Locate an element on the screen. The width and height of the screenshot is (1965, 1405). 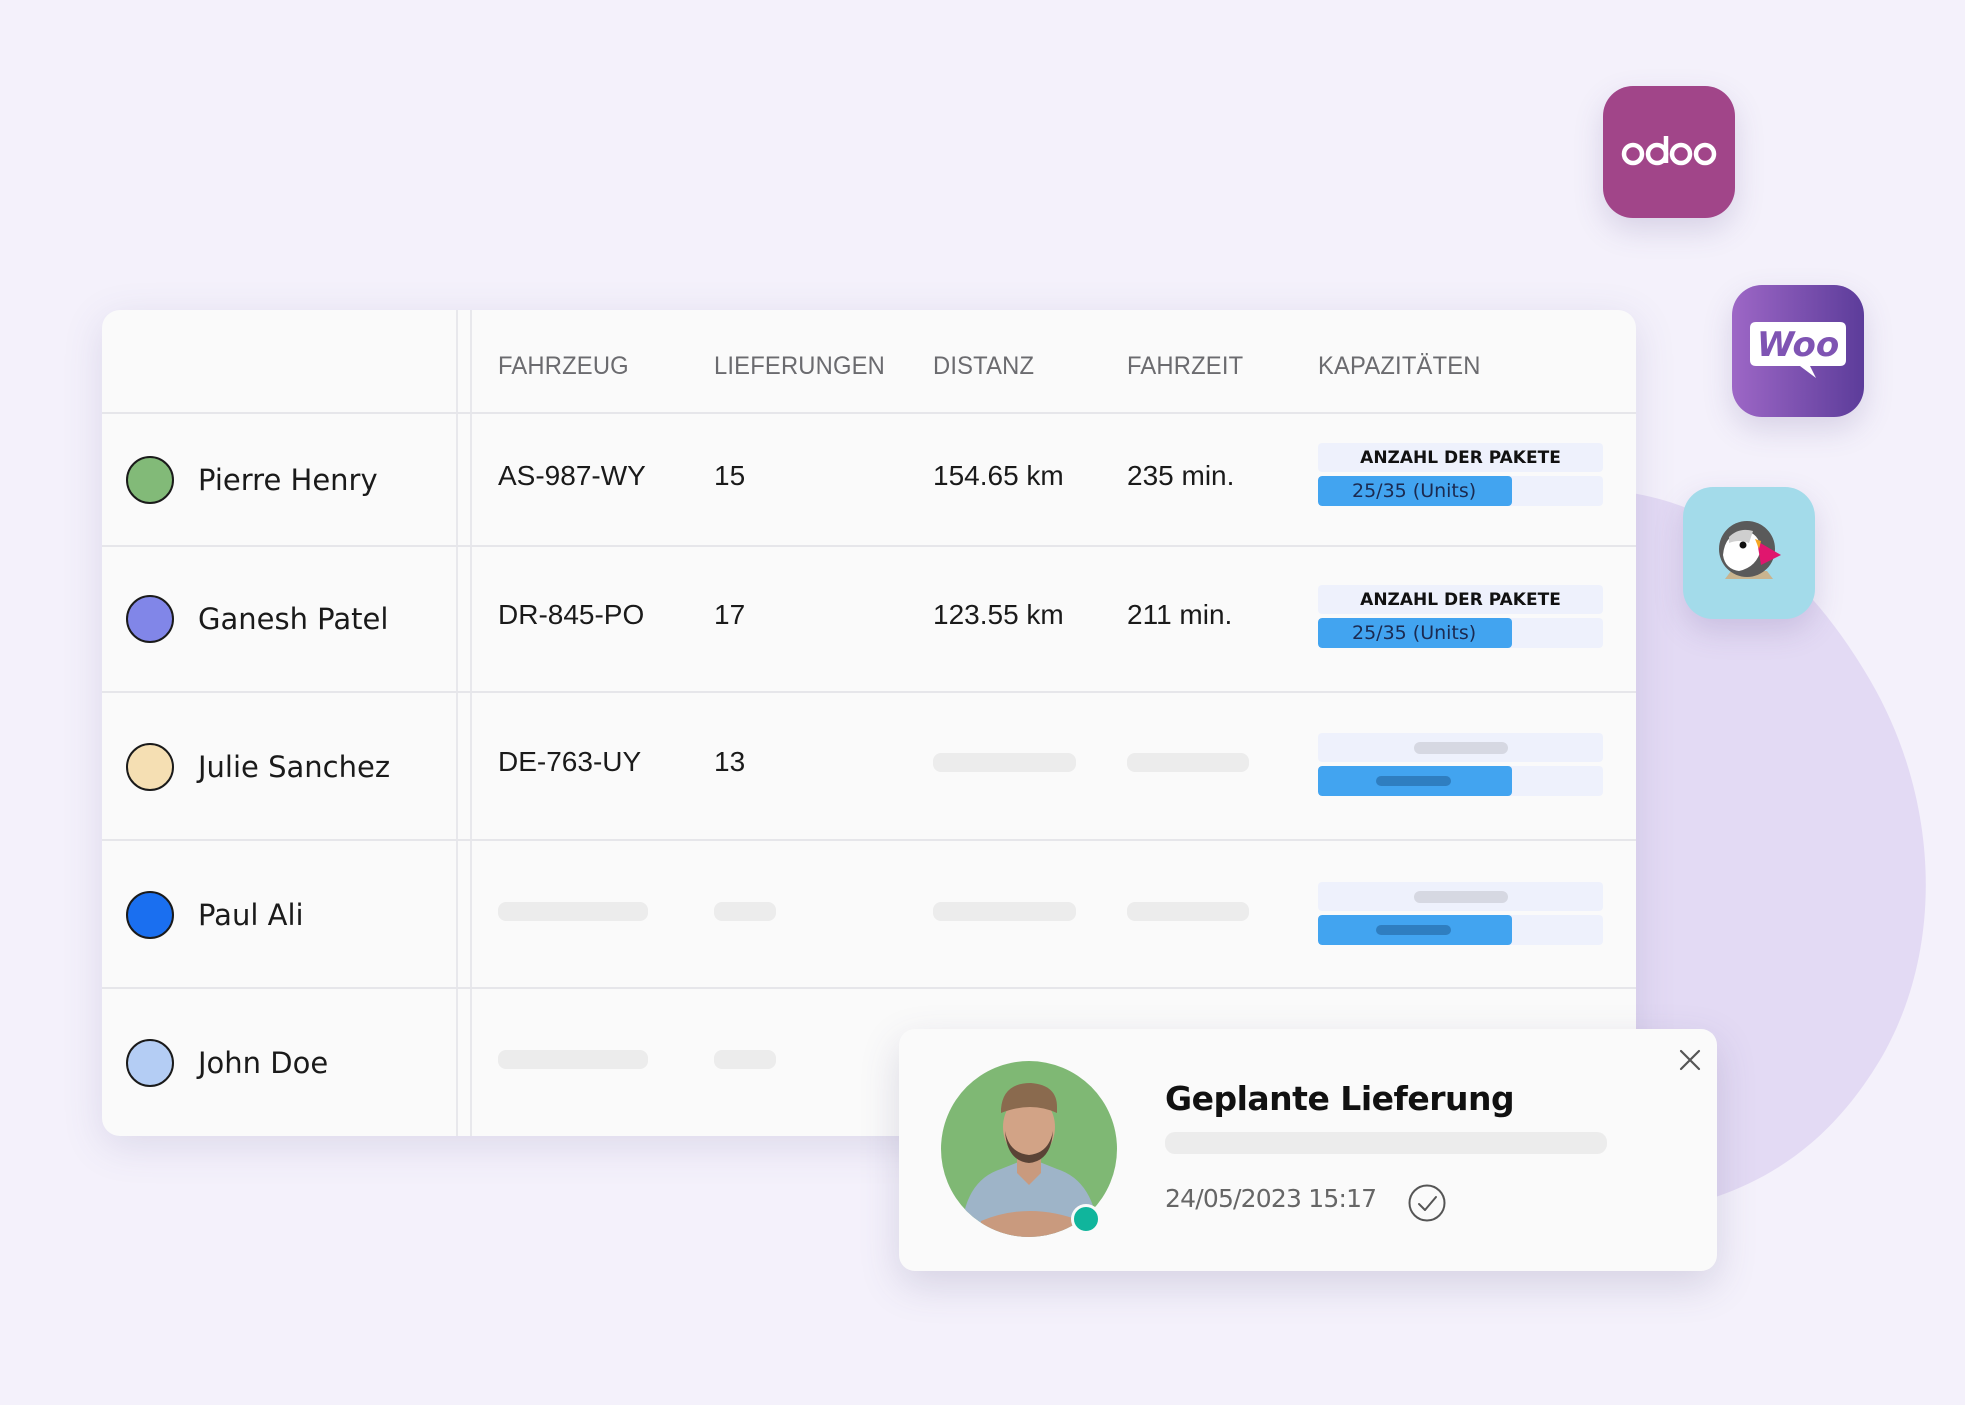
delivery-count: 13 is located at coordinates (730, 761).